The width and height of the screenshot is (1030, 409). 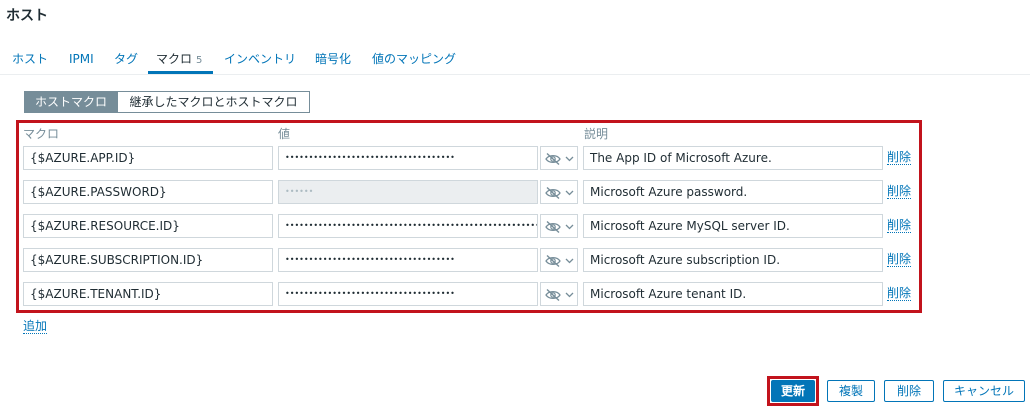 I want to click on host-macros-toggle: ホストマクロ, so click(x=71, y=102).